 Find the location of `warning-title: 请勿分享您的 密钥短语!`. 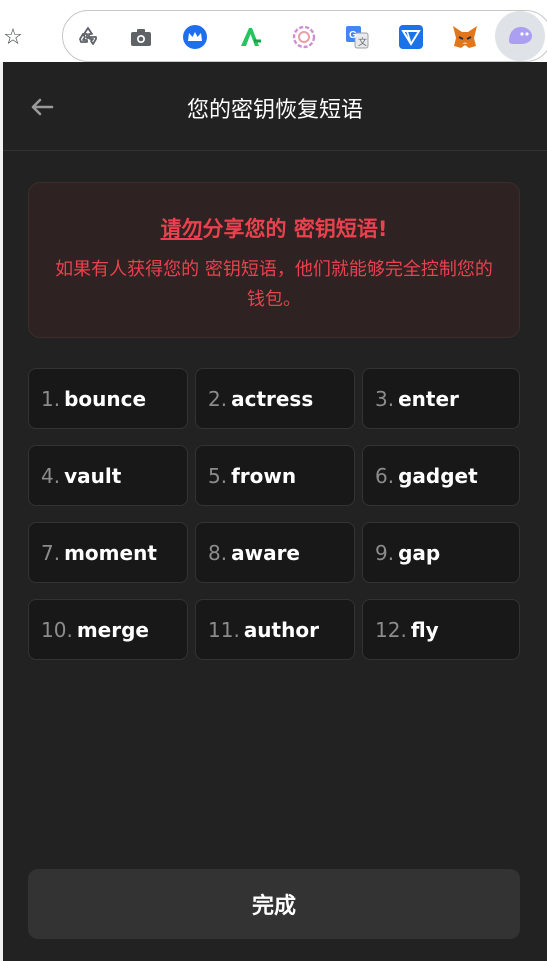

warning-title: 请勿分享您的 密钥短语! is located at coordinates (274, 228).